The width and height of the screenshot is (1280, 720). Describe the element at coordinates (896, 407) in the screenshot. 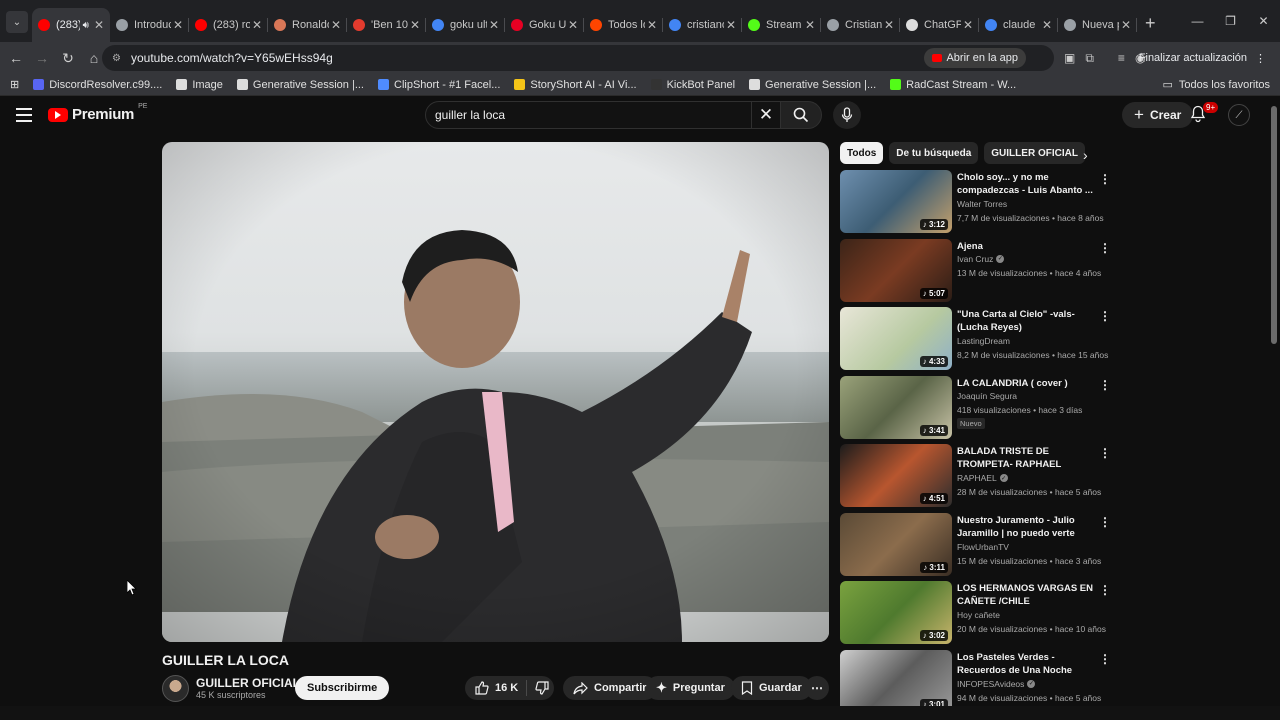

I see `video-thumbnail: ♪ 3:41` at that location.